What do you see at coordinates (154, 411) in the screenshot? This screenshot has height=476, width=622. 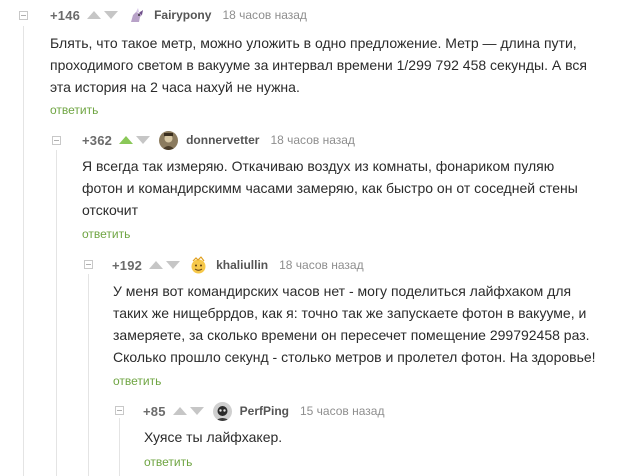 I see `comment-rating: +85` at bounding box center [154, 411].